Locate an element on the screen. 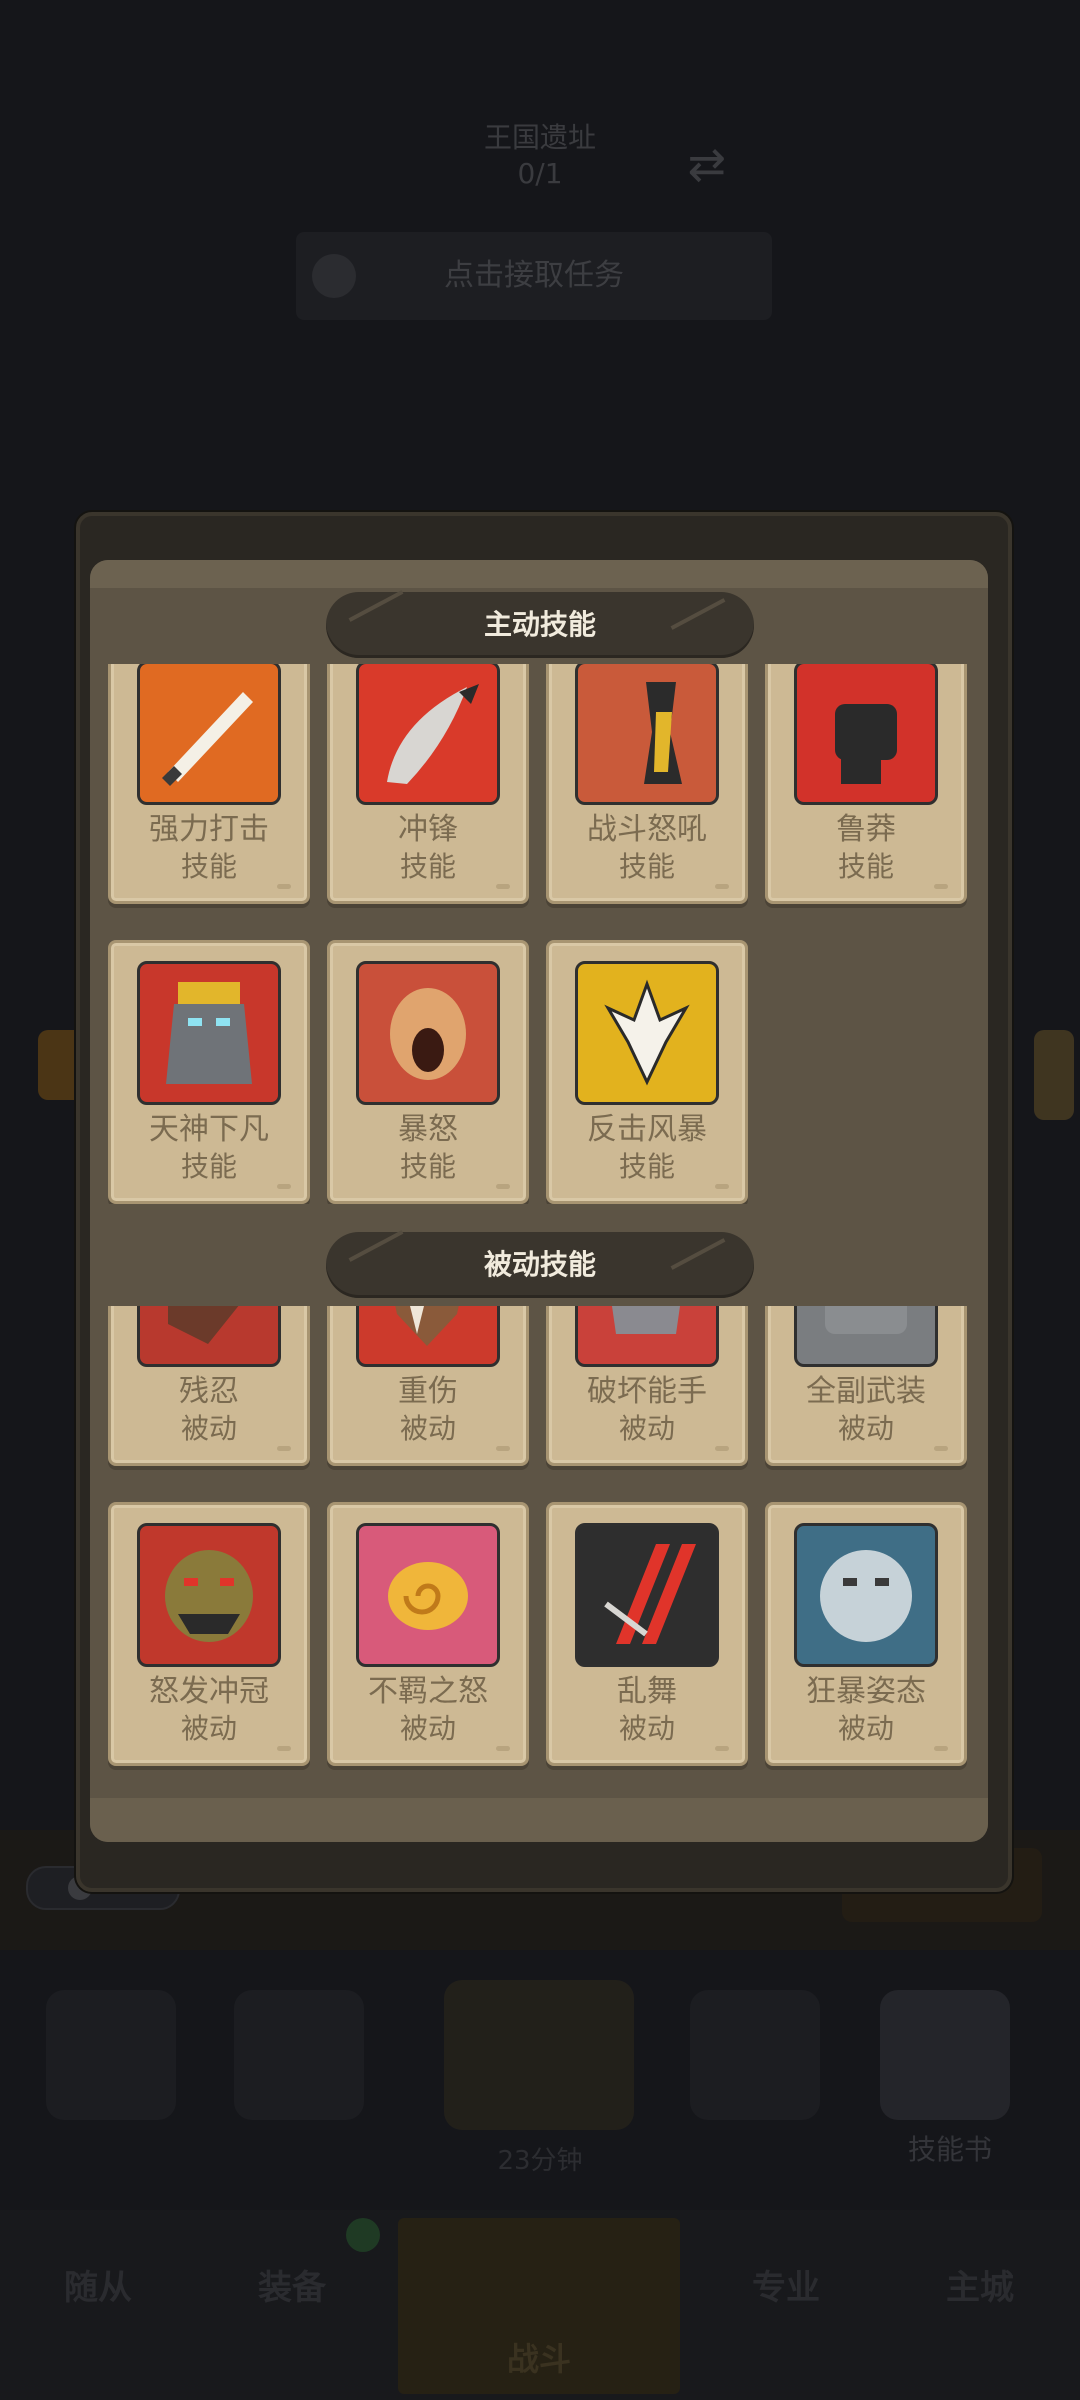 The image size is (1080, 2400). nav-tab-battle: 战斗 is located at coordinates (539, 2306).